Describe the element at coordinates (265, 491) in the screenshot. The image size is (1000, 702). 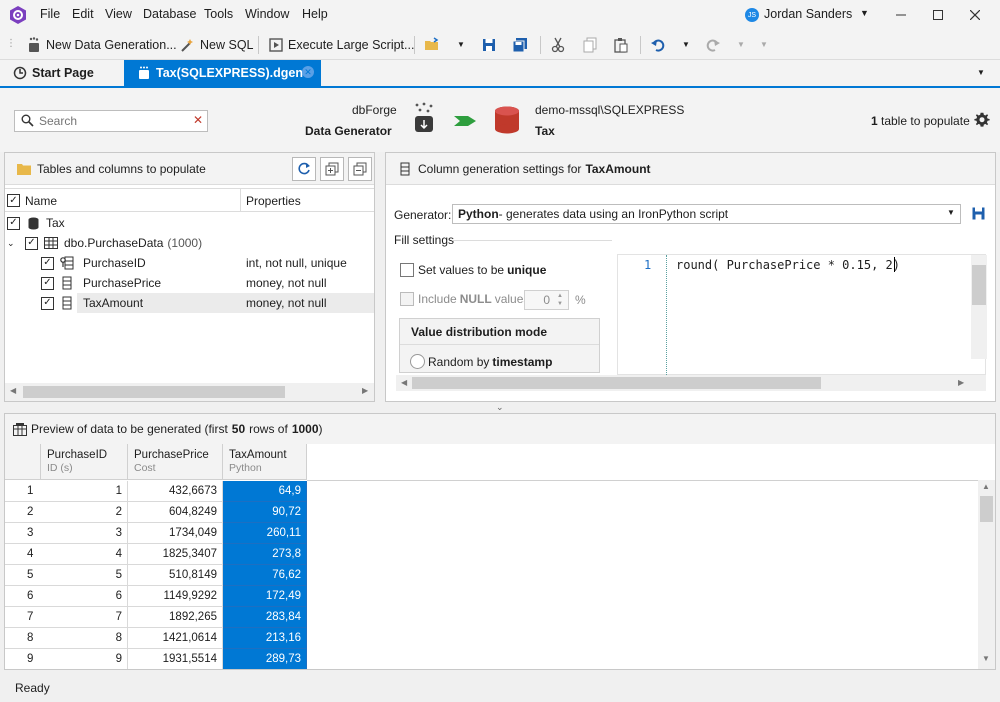
I see `cell-taxamount: 64,9` at that location.